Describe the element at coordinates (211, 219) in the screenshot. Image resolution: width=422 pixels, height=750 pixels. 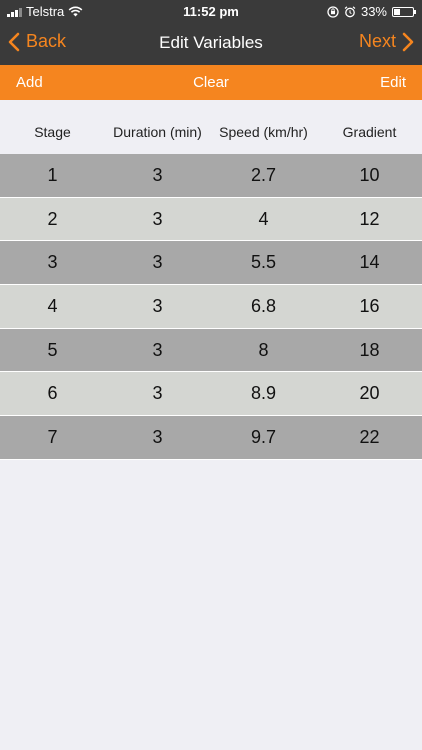
I see `table-row: 2 3 4 12` at that location.